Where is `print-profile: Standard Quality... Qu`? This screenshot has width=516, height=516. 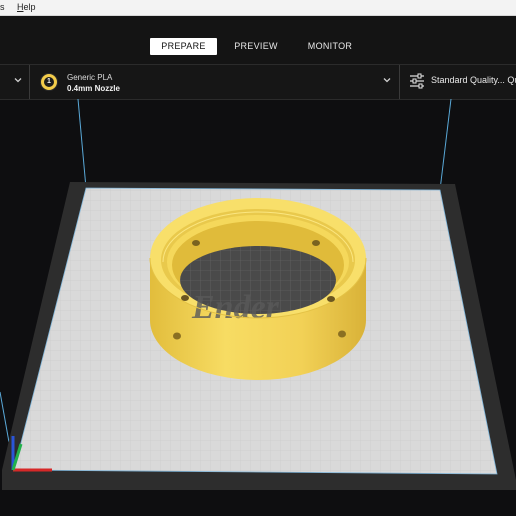
print-profile: Standard Quality... Qu is located at coordinates (473, 80).